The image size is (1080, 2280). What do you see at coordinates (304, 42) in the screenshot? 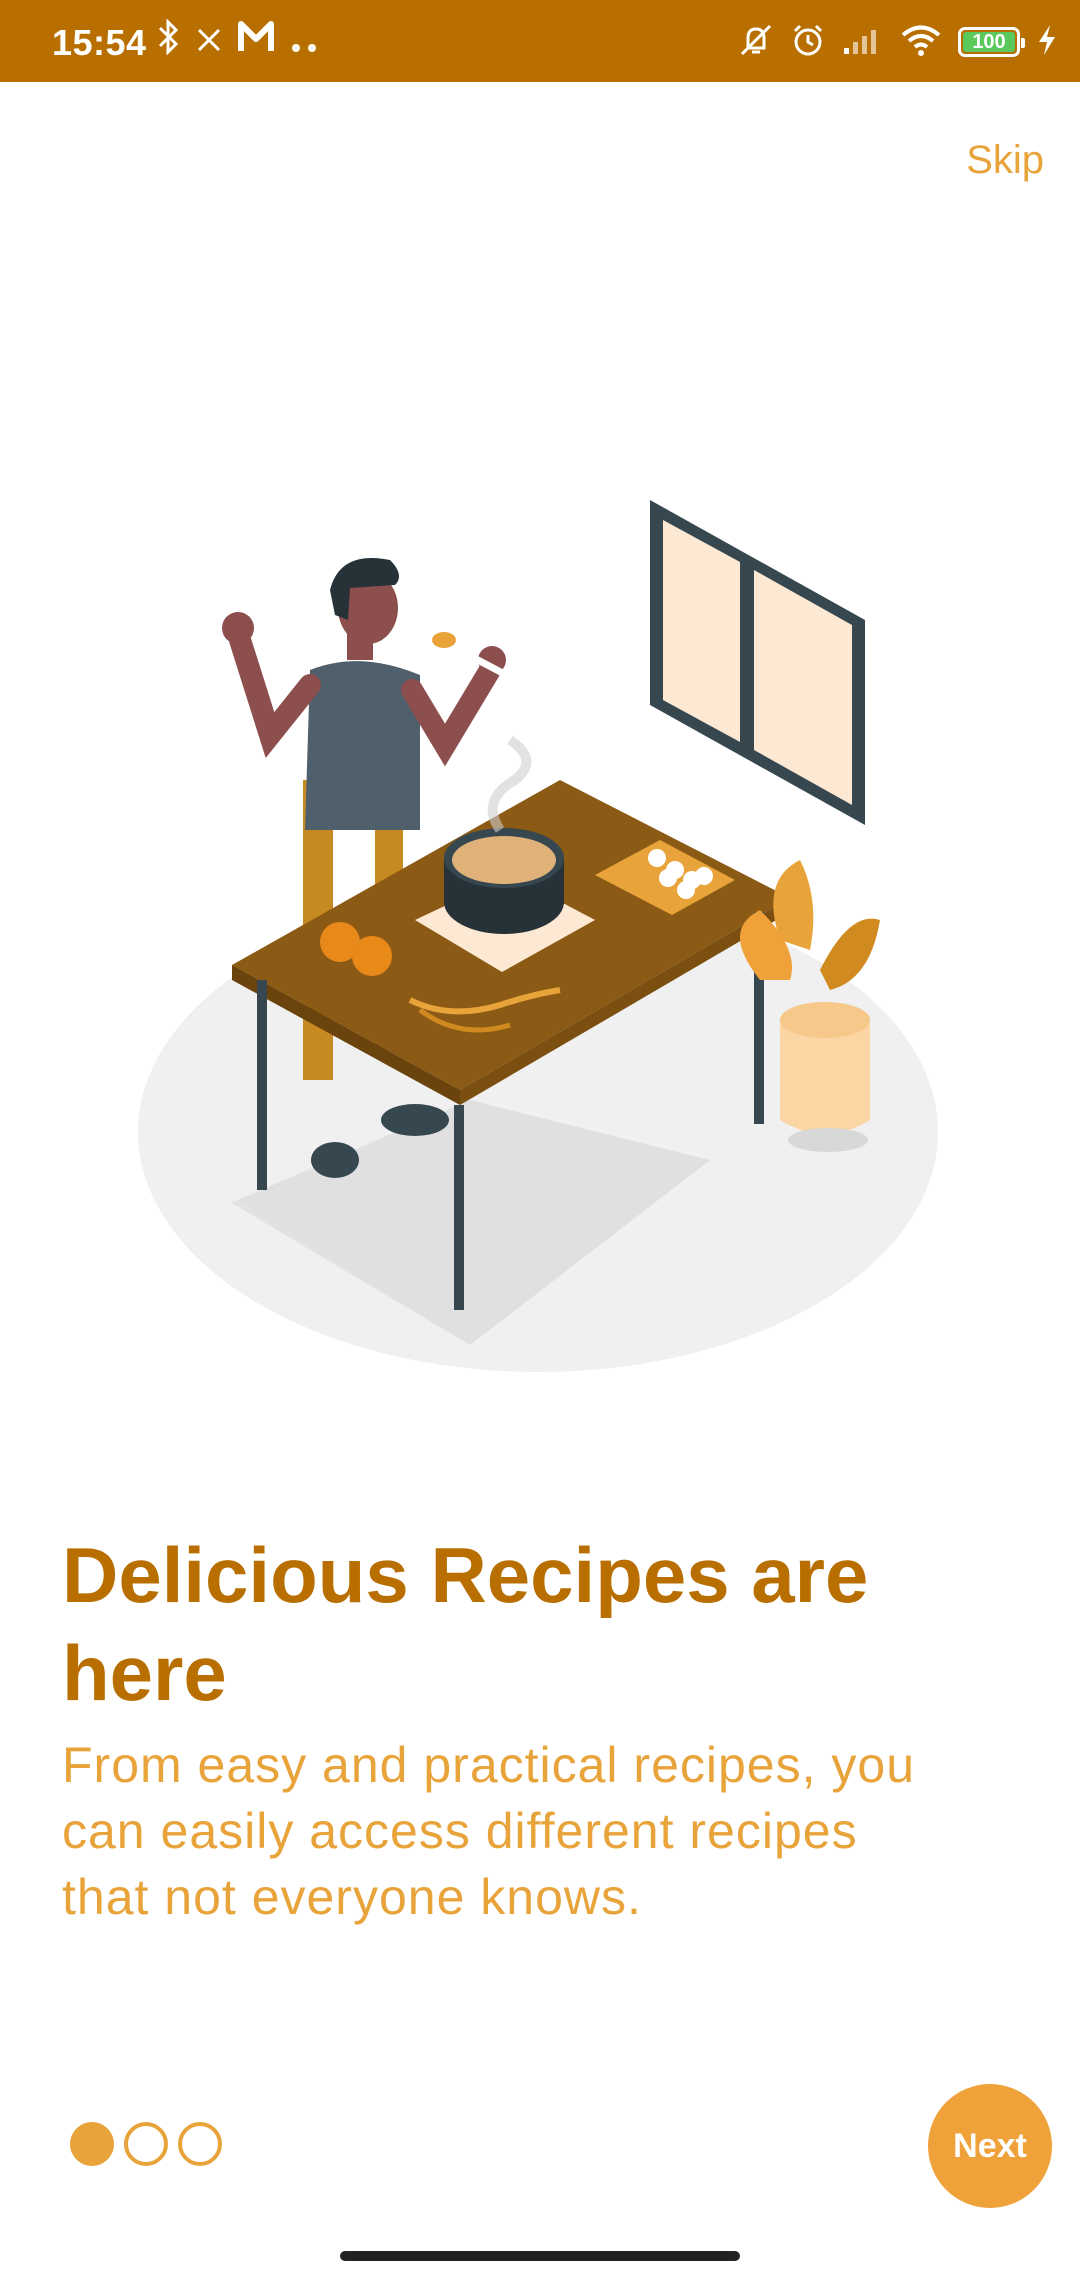
I see `more-icon` at bounding box center [304, 42].